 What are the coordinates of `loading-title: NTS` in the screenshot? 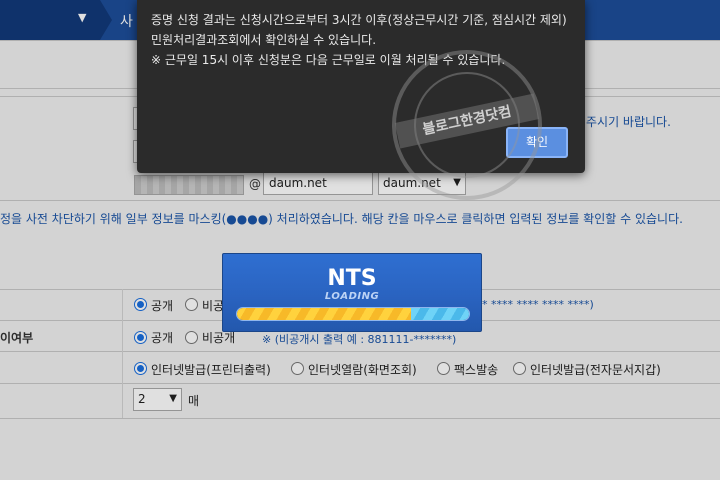 It's located at (352, 278).